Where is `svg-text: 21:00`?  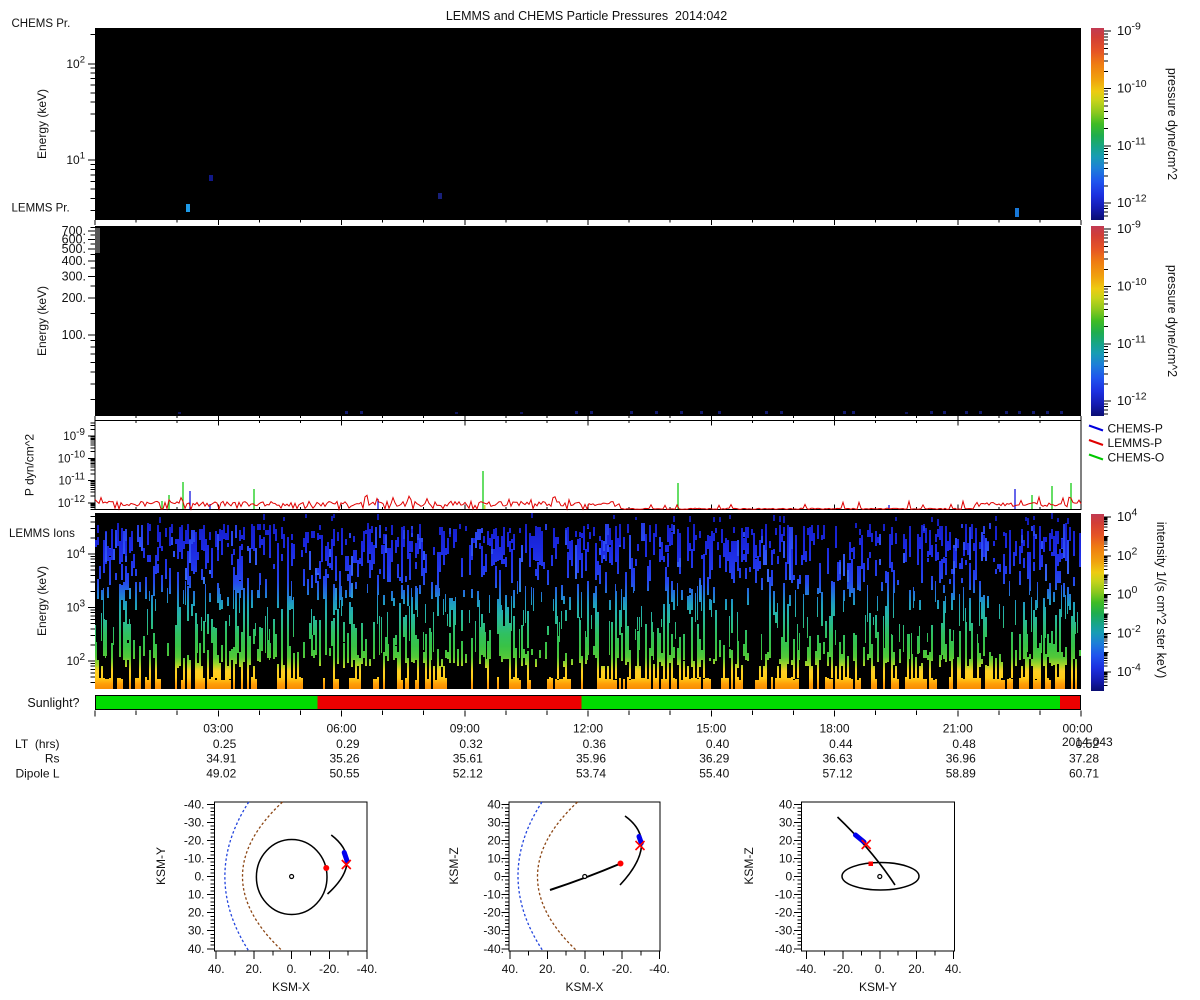
svg-text: 21:00 is located at coordinates (958, 729).